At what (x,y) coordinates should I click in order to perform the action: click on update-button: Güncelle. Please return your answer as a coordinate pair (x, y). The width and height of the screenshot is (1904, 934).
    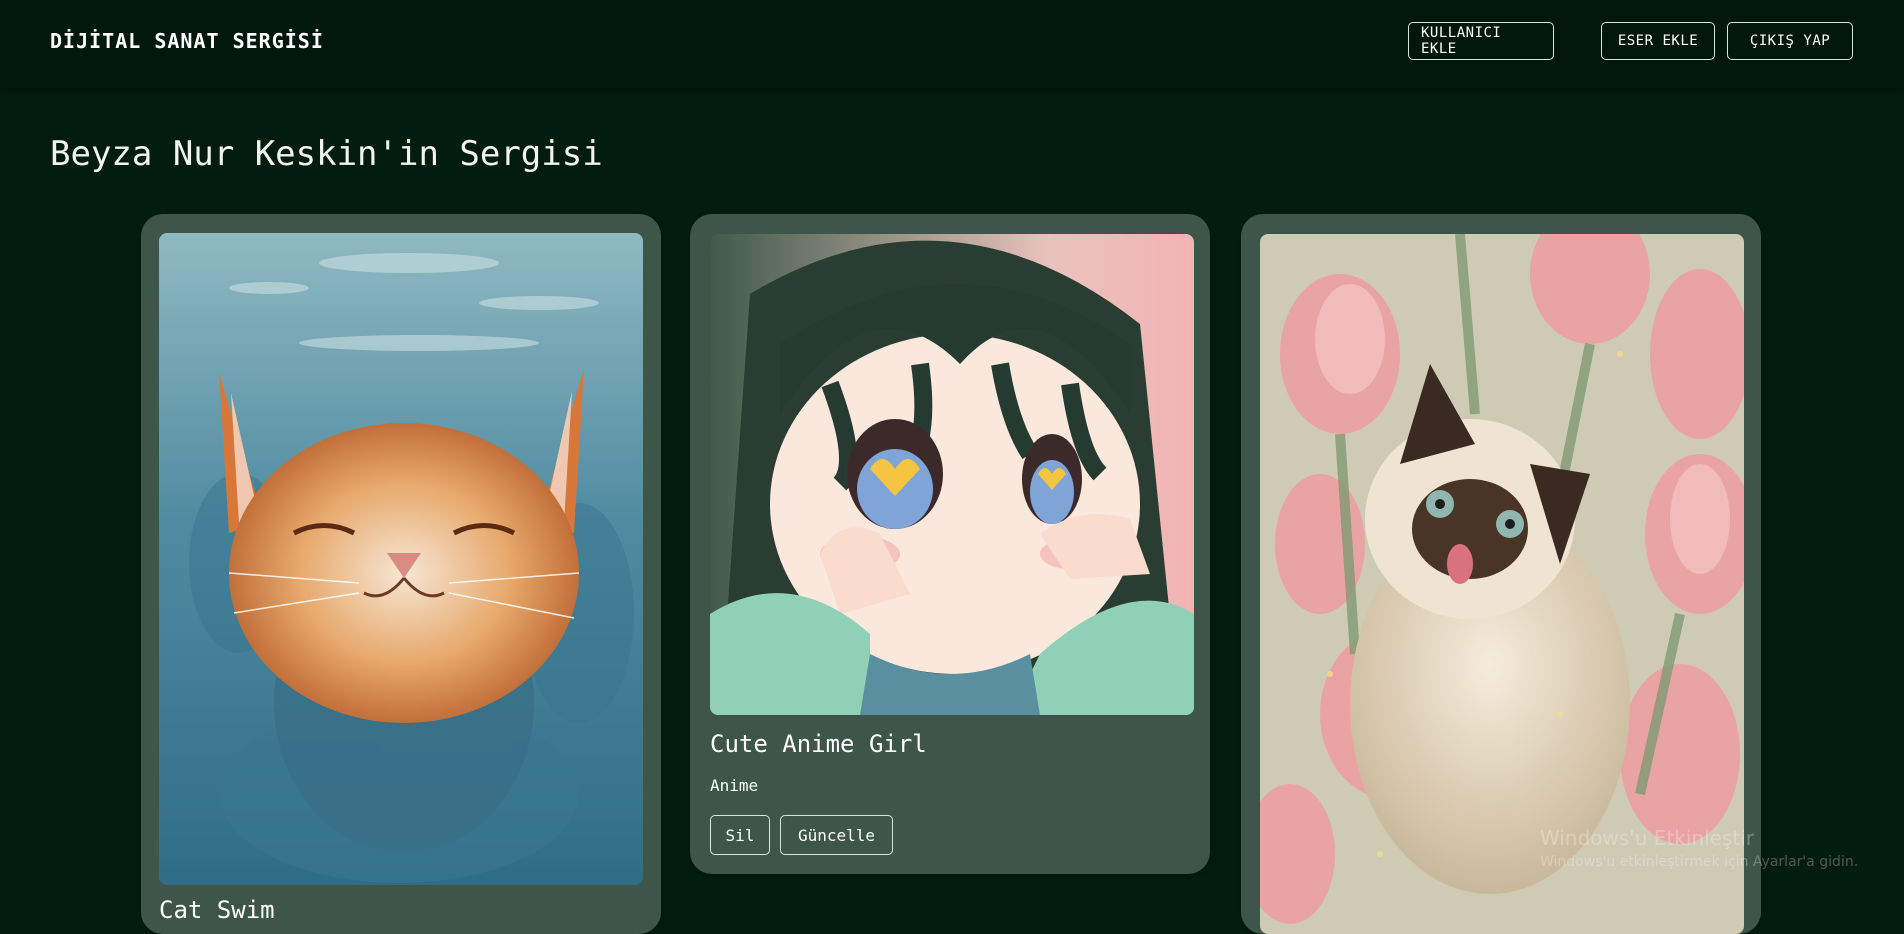
    Looking at the image, I should click on (836, 835).